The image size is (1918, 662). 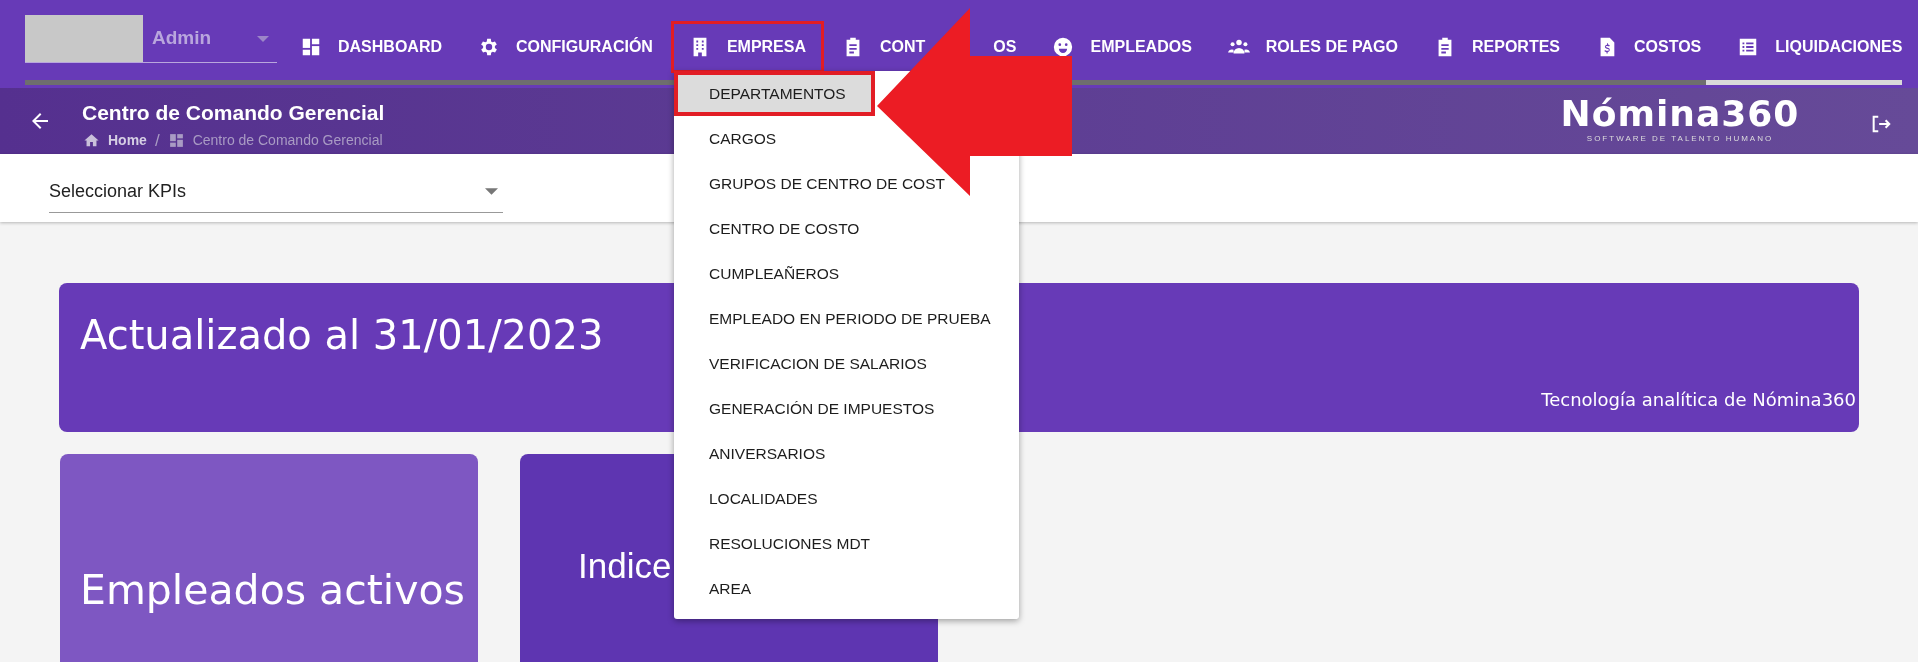 What do you see at coordinates (1698, 400) in the screenshot?
I see `banner-subtitle: Tecnología analítica de Nómina360` at bounding box center [1698, 400].